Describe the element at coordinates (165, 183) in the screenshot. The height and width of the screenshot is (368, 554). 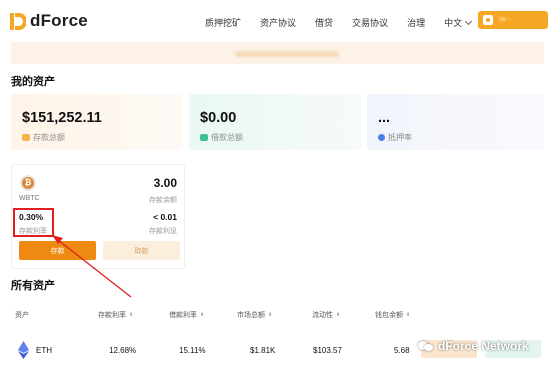
I see `deposit-balance-value: 3.00` at that location.